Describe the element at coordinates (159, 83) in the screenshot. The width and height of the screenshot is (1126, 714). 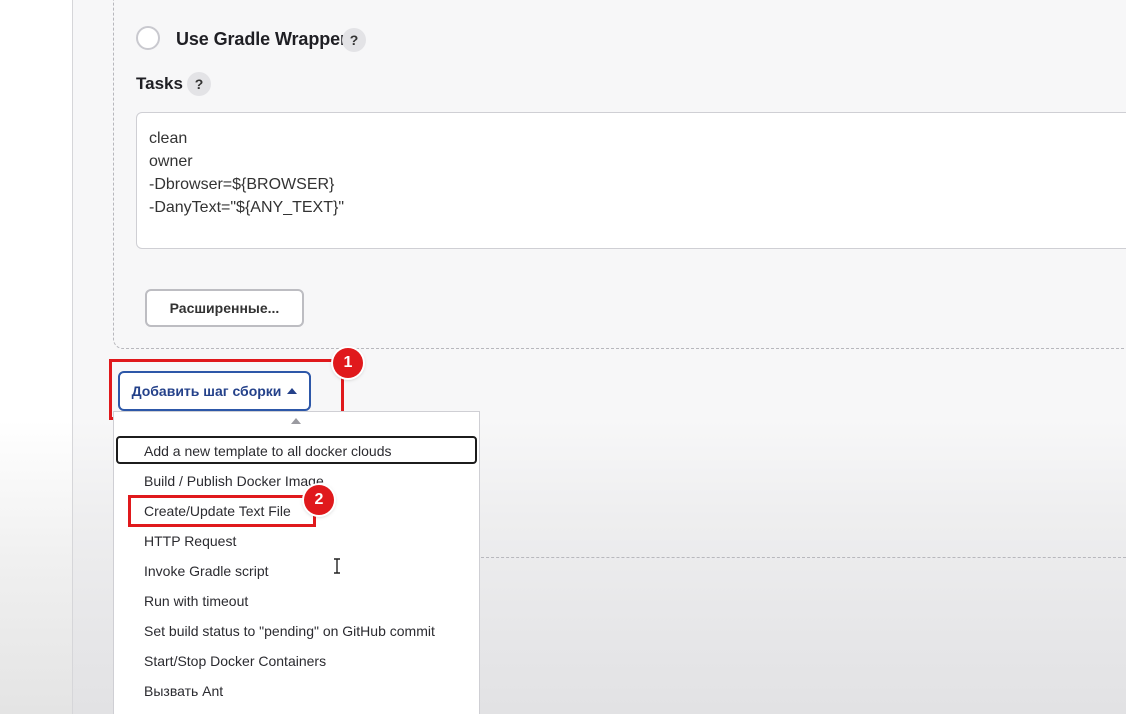
I see `tasks-label: Tasks` at that location.